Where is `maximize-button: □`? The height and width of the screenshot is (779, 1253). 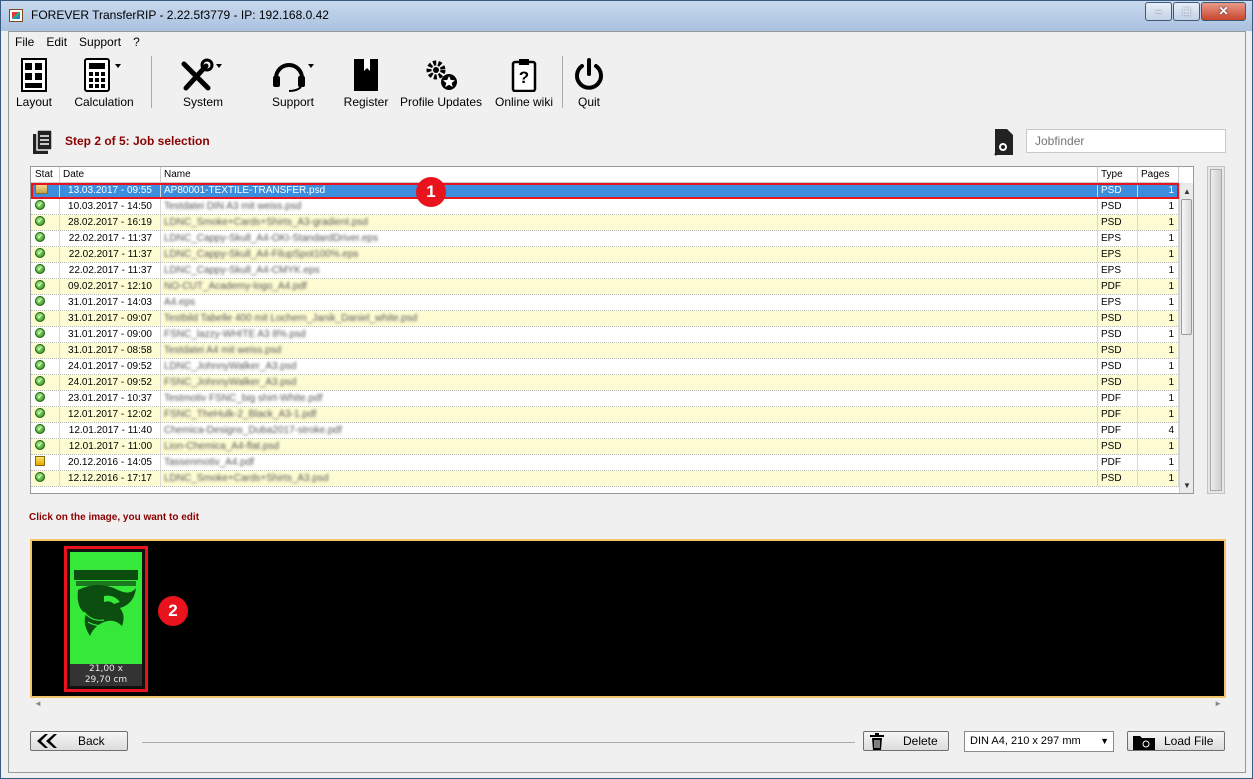 maximize-button: □ is located at coordinates (1186, 11).